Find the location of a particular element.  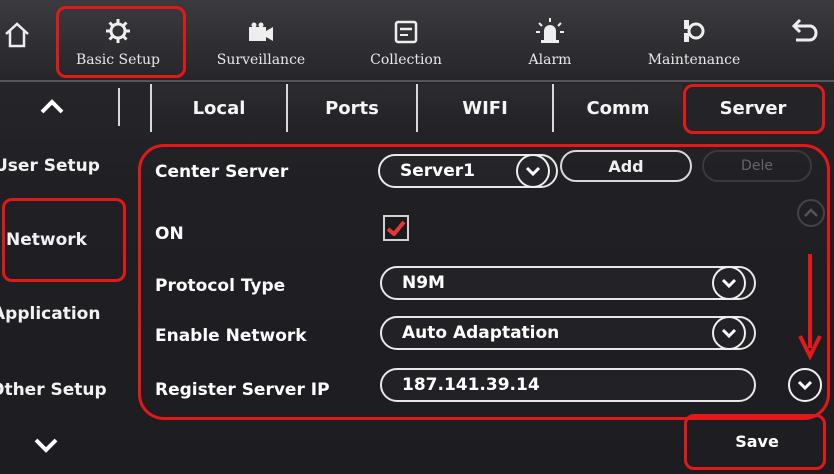

protocol-type-dropdown is located at coordinates (729, 283).